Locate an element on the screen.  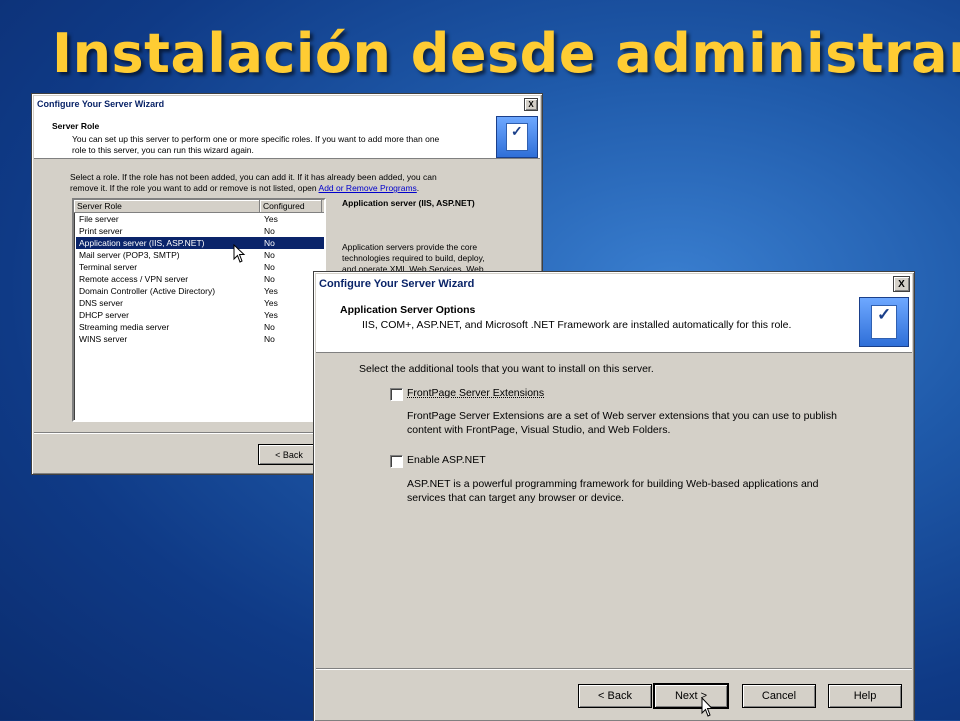
role-name: DNS server is located at coordinates (168, 303).